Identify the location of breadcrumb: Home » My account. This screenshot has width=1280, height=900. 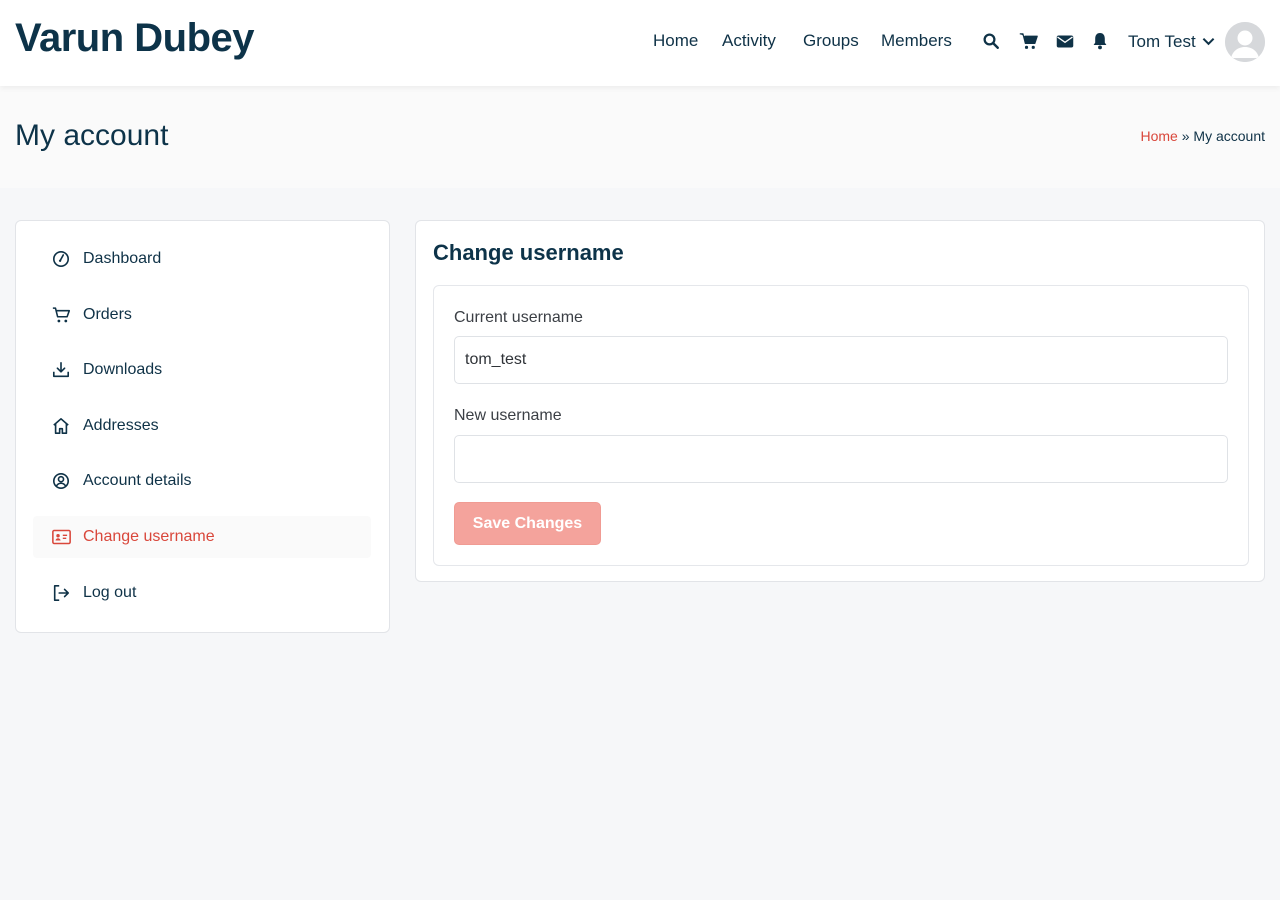
(1202, 136).